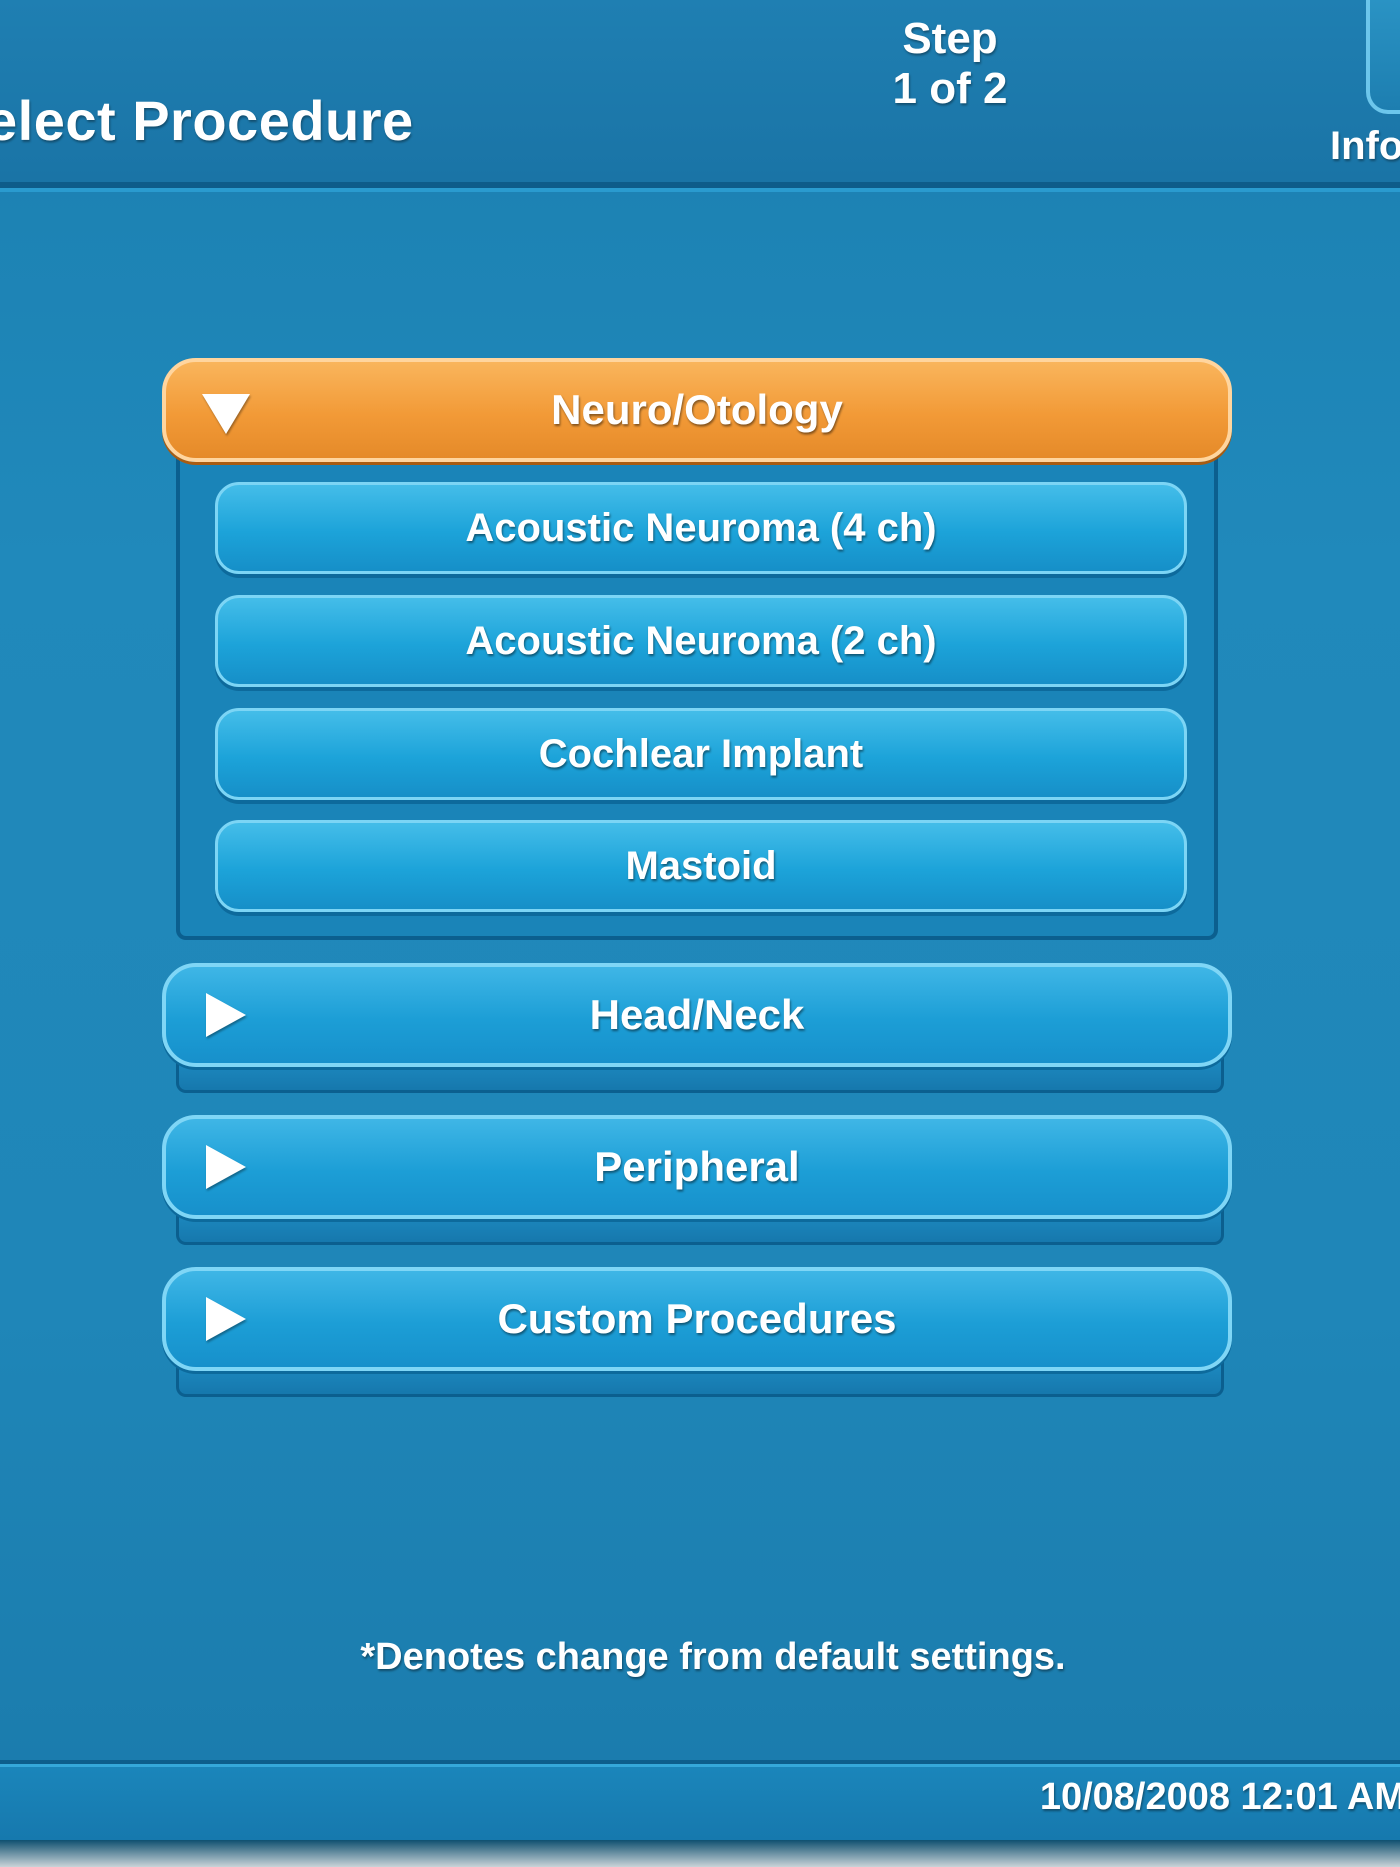 This screenshot has height=1867, width=1400. Describe the element at coordinates (950, 38) in the screenshot. I see `step-label: Step` at that location.